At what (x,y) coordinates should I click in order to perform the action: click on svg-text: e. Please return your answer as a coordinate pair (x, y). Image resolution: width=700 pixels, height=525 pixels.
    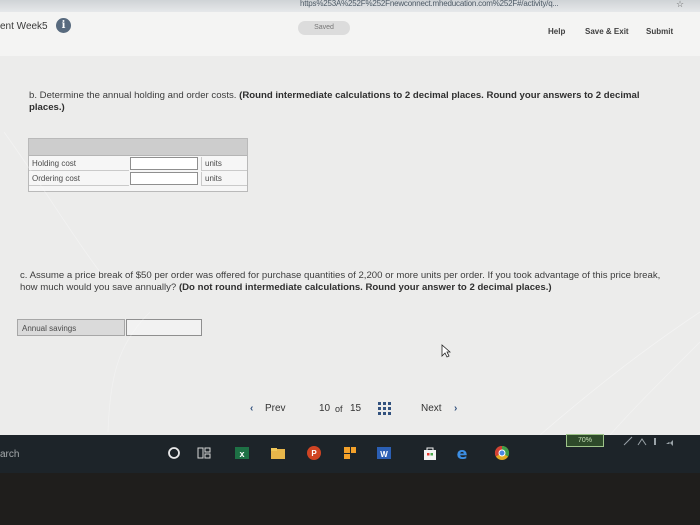
    Looking at the image, I should click on (462, 453).